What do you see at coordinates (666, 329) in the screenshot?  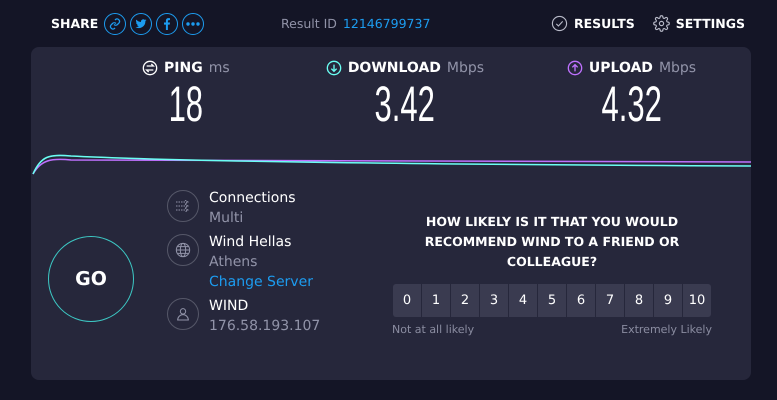 I see `scale-high-label: Extremely Likely` at bounding box center [666, 329].